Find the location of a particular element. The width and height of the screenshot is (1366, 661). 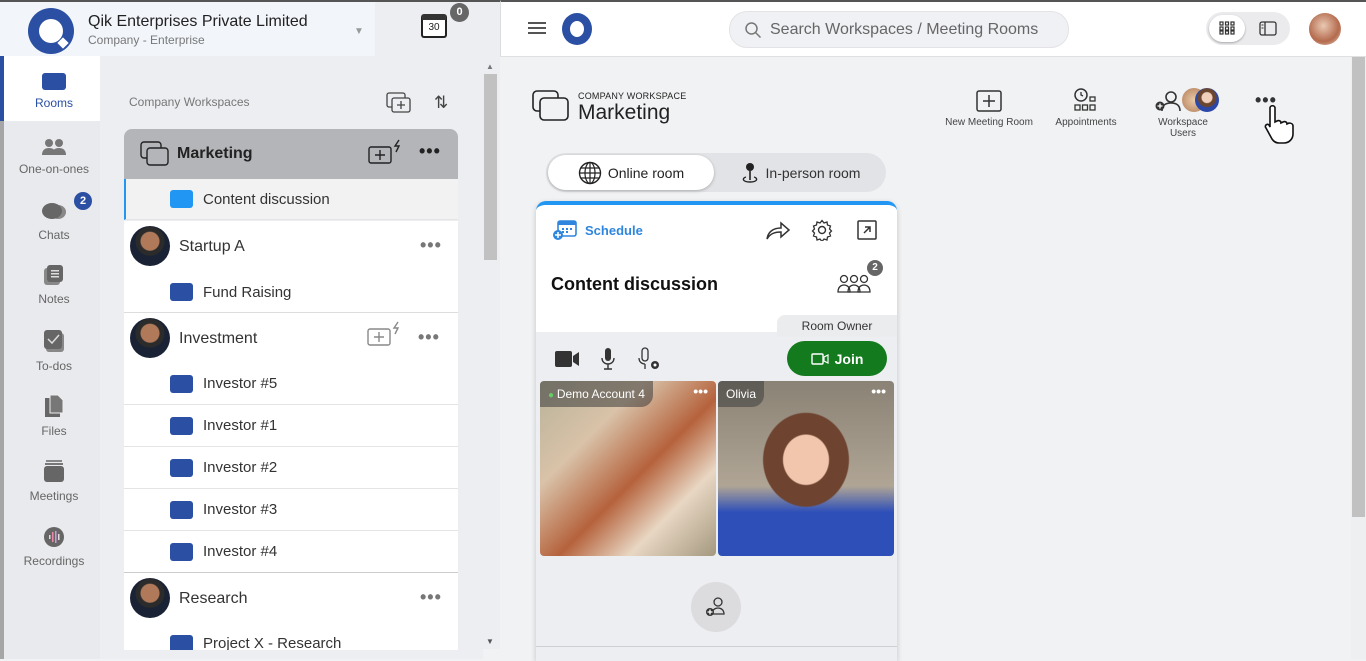

open-external-icon is located at coordinates (867, 230).